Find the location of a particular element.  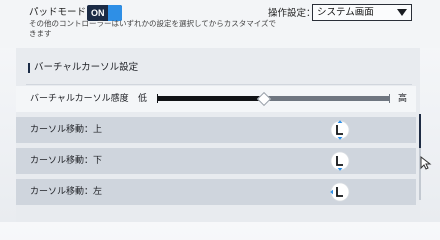

sensitivity-row: バーチャルカーソル感度 低 高 is located at coordinates (216, 99).